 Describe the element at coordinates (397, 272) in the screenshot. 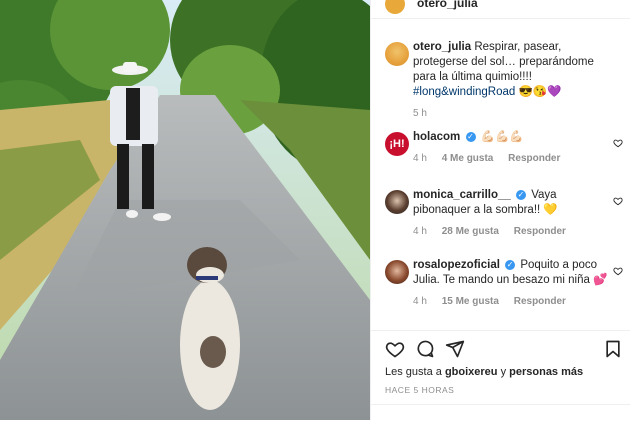

I see `rosa-avatar` at that location.